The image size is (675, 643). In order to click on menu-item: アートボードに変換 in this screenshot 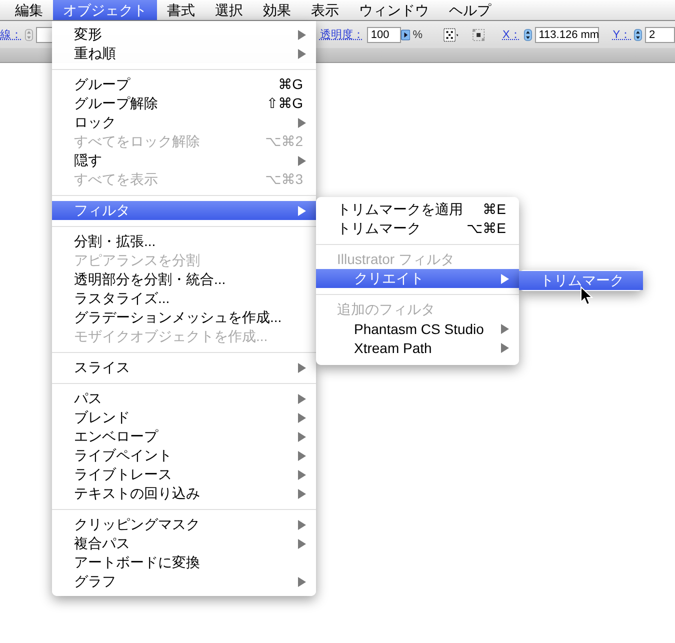, I will do `click(184, 562)`.